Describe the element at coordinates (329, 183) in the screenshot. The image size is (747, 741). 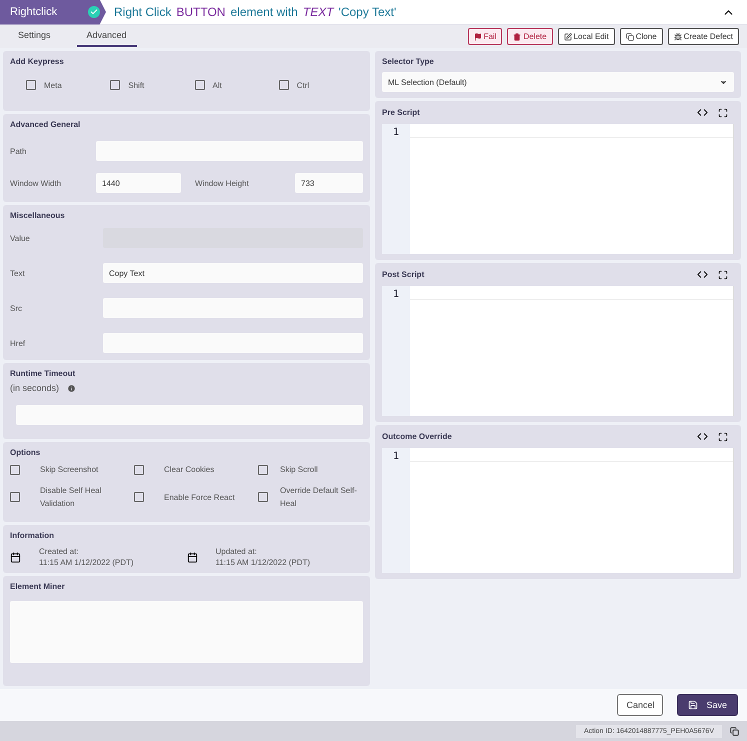
I see `input-field: 733` at that location.